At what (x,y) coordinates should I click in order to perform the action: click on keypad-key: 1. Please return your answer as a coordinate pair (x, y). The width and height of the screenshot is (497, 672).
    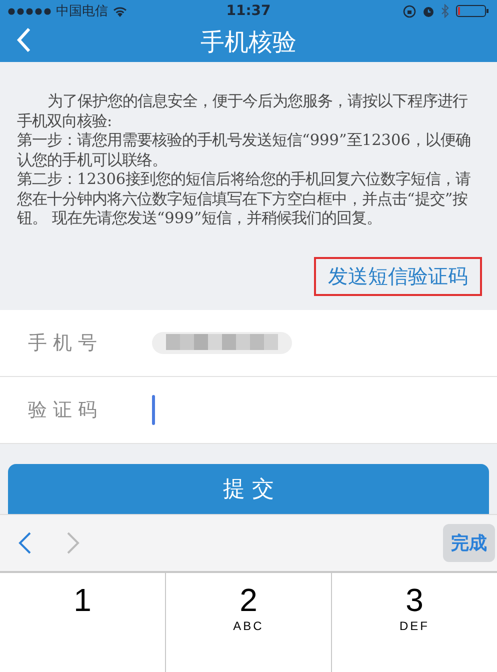
    Looking at the image, I should click on (82, 622).